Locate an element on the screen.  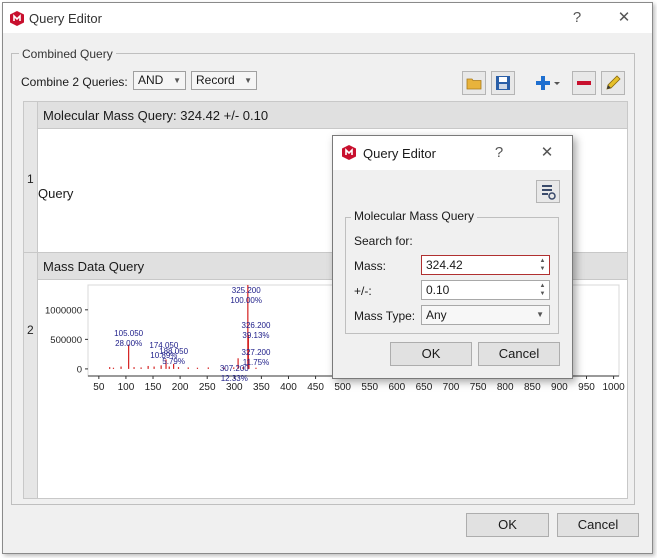
ok-button: OK is located at coordinates (507, 525).